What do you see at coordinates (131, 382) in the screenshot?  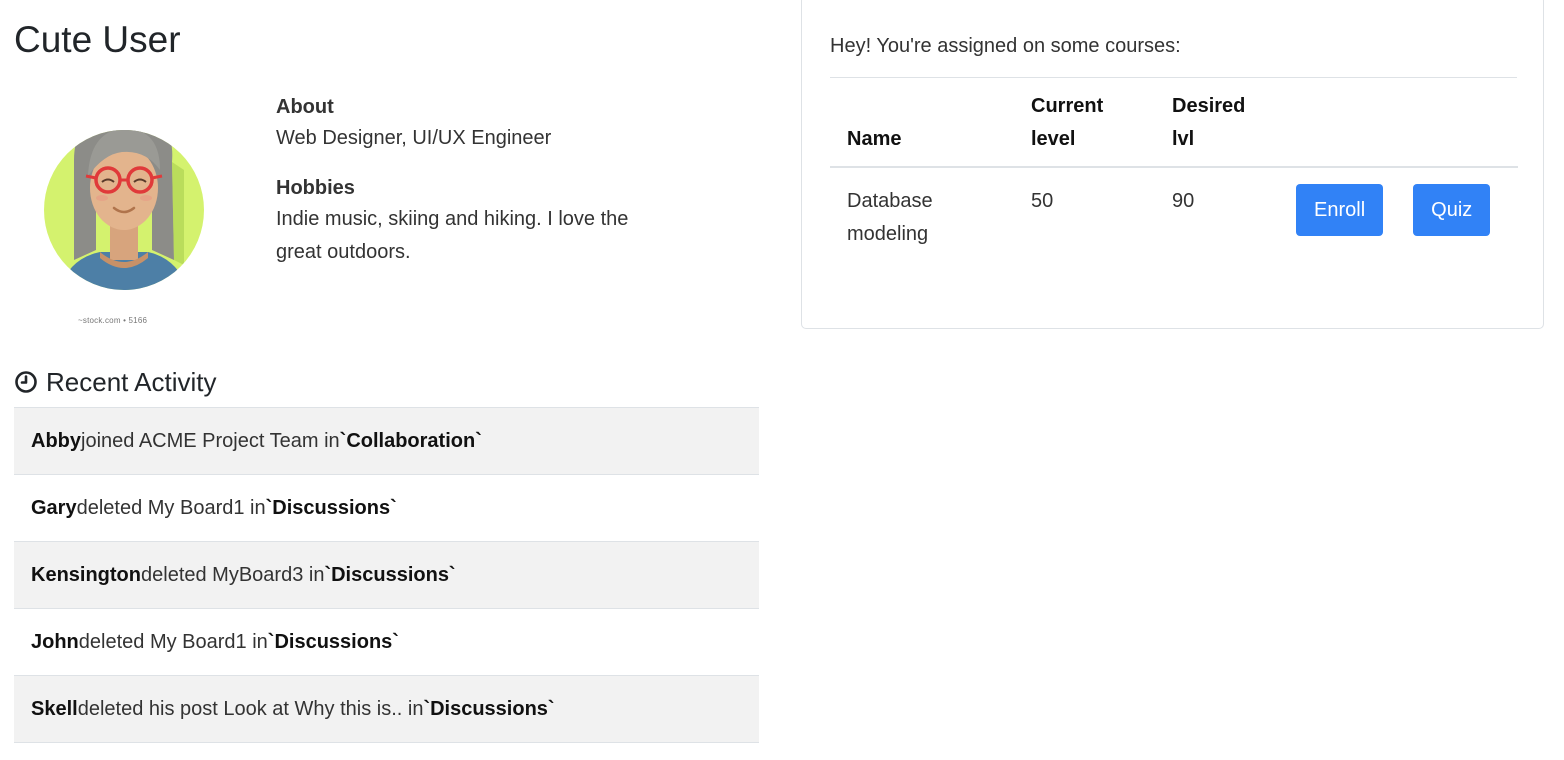 I see `recent-activity-title: Recent Activity` at bounding box center [131, 382].